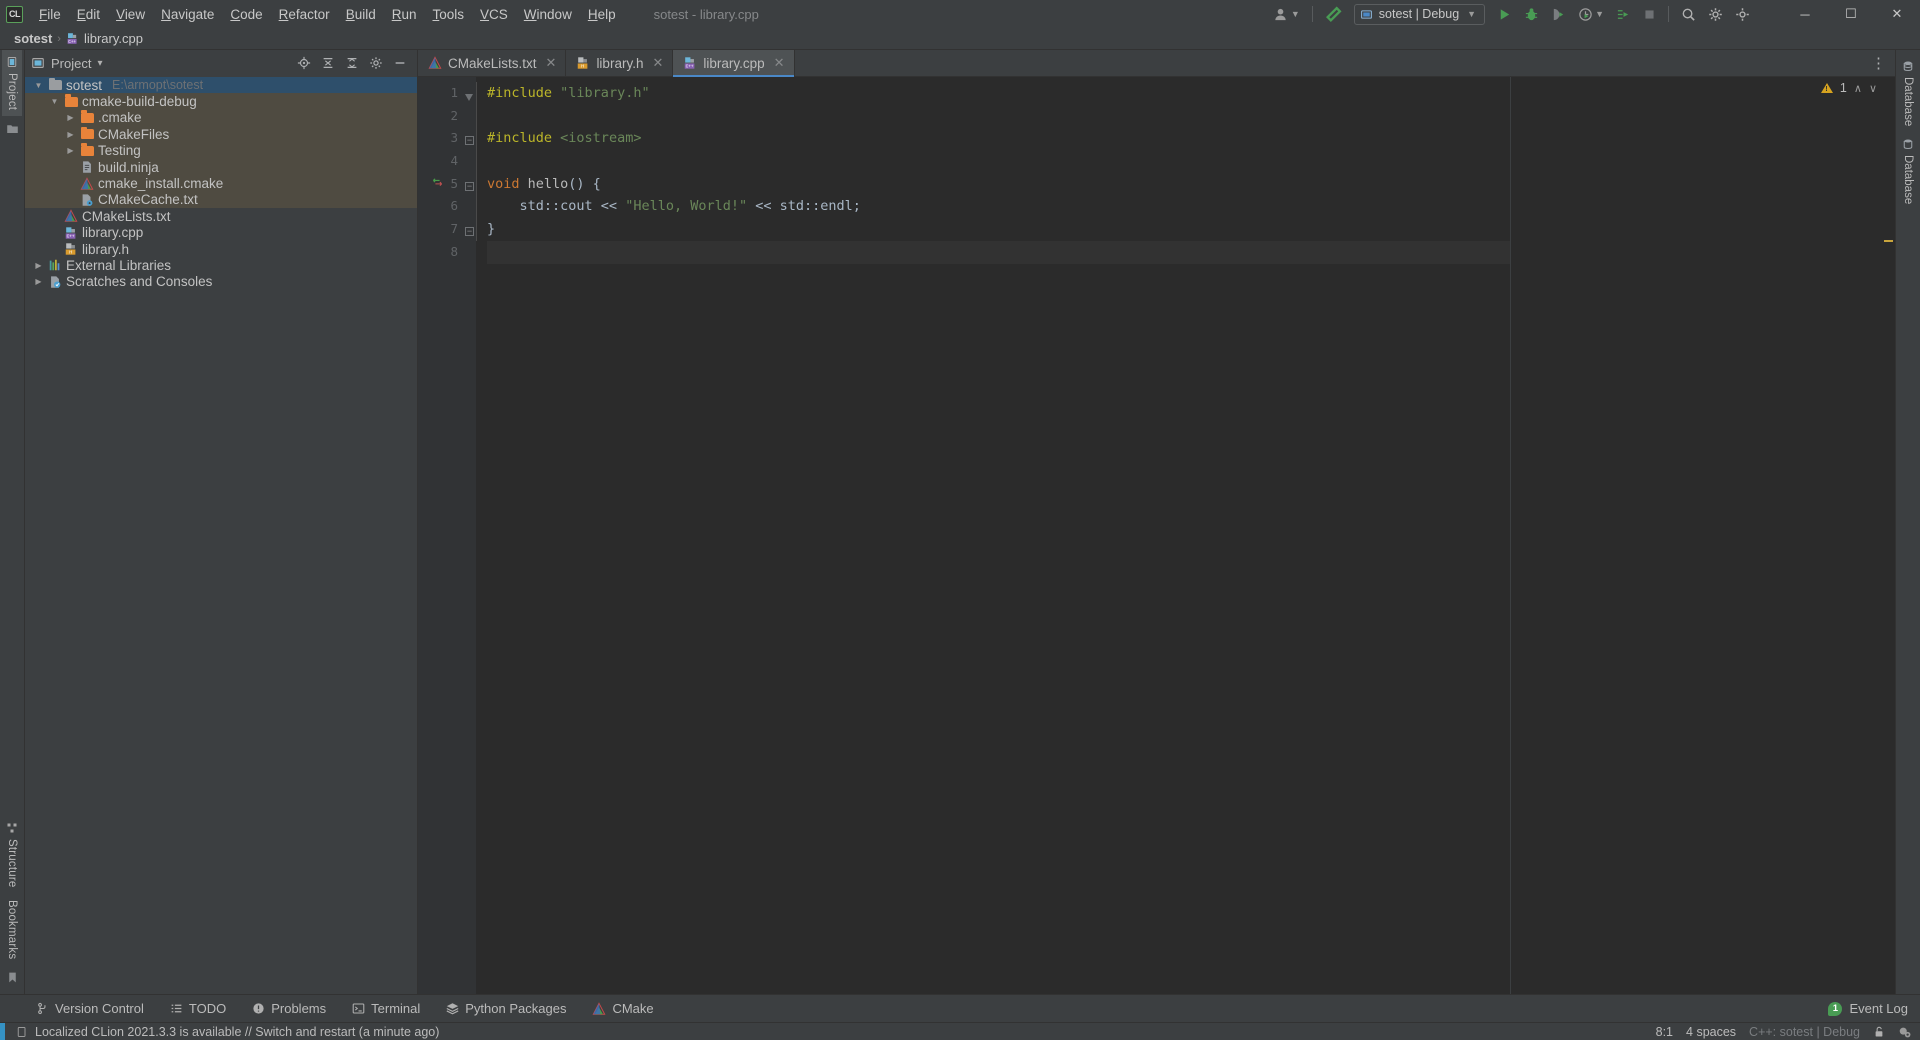 Image resolution: width=1920 pixels, height=1040 pixels. What do you see at coordinates (104, 38) in the screenshot?
I see `breadcrumb-file: C++ library.cpp` at bounding box center [104, 38].